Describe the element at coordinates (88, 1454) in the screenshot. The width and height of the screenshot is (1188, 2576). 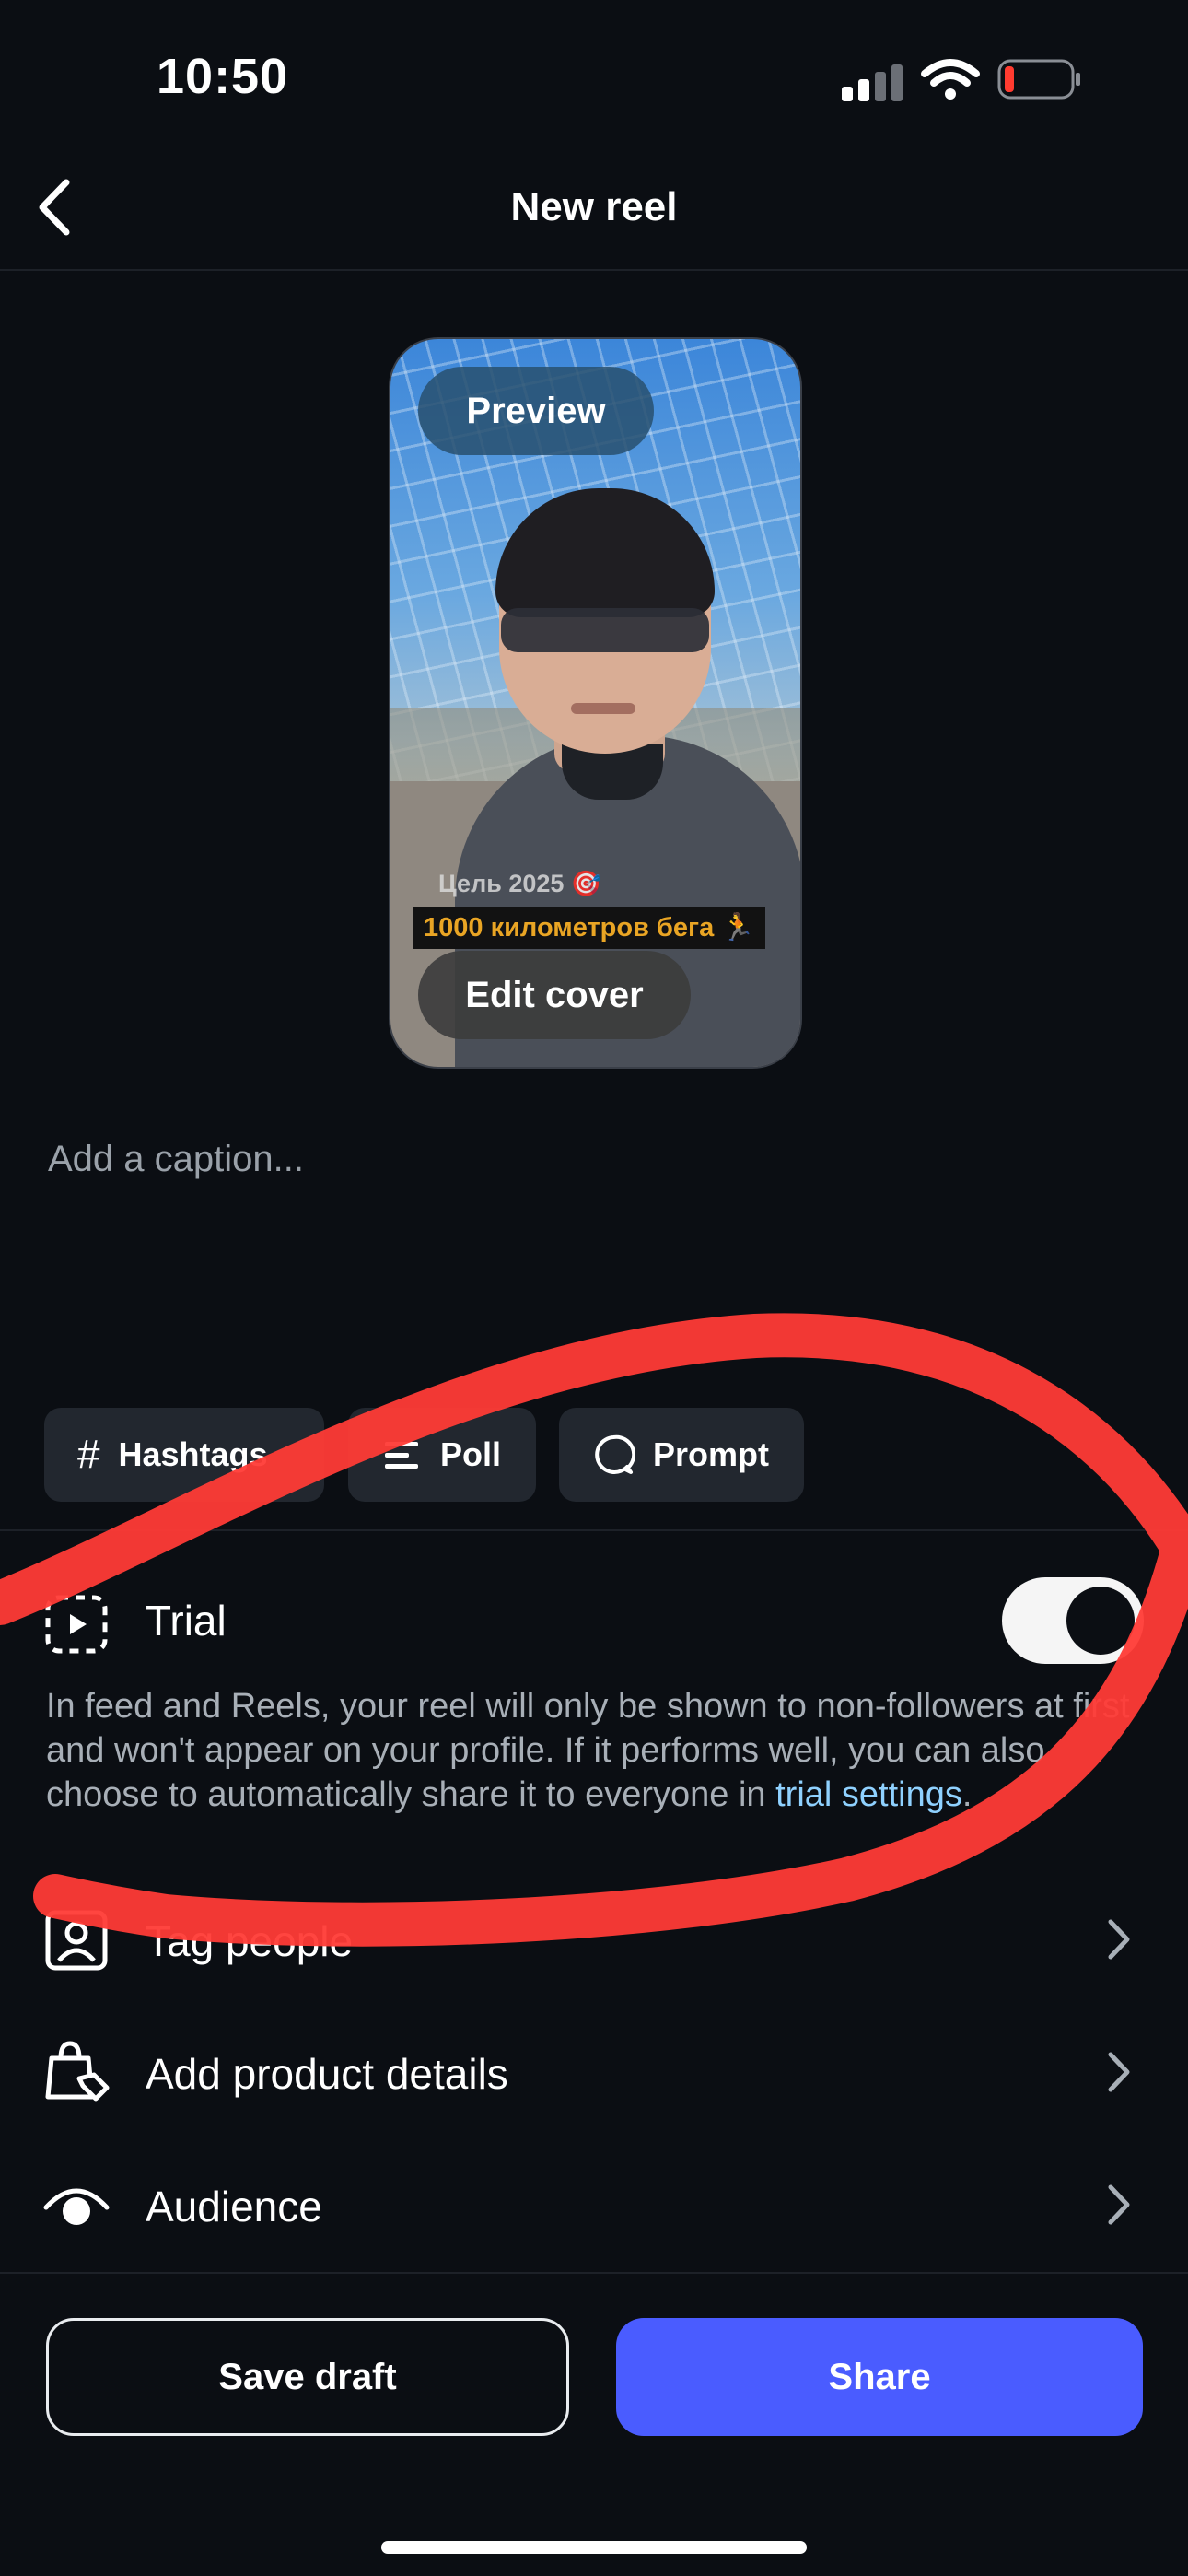
I see `hash-icon: #` at that location.